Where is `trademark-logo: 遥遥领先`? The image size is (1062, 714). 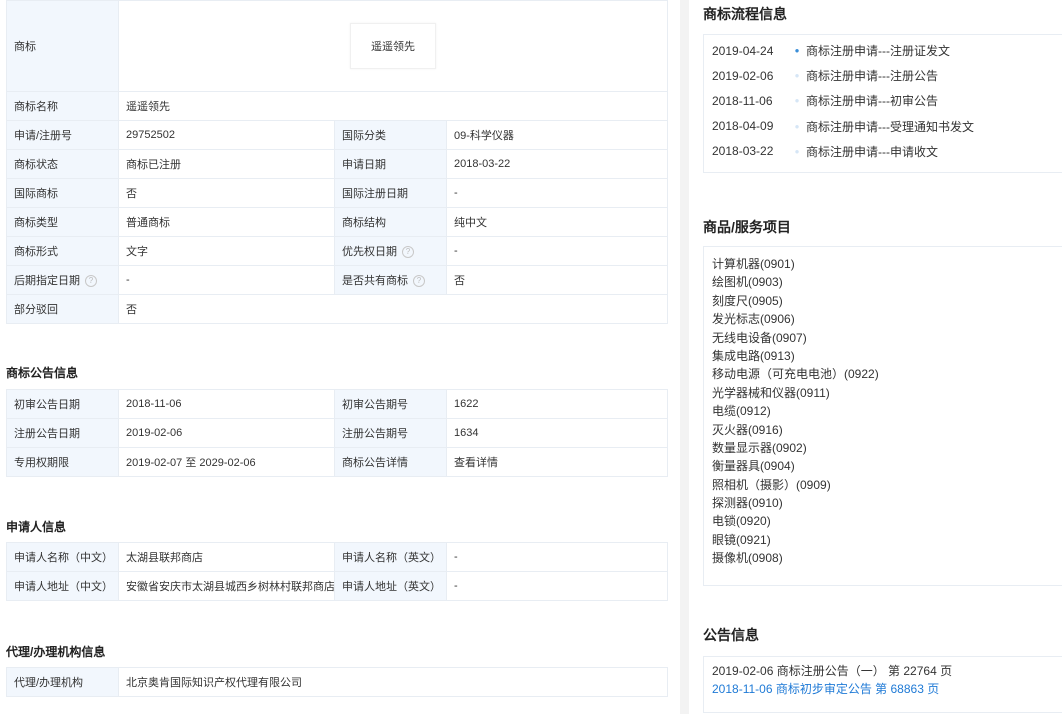
trademark-logo: 遥遥领先 is located at coordinates (393, 46).